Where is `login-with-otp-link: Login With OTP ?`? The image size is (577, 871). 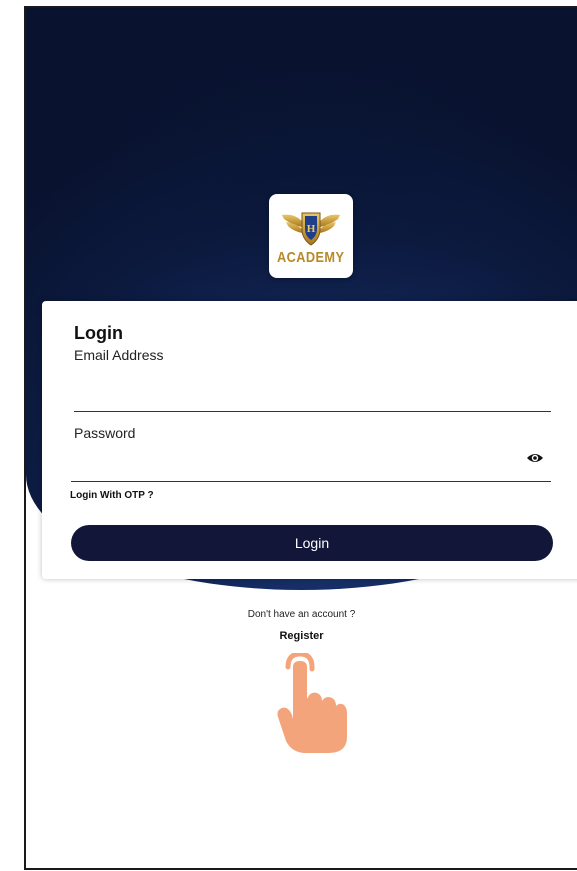 login-with-otp-link: Login With OTP ? is located at coordinates (112, 495).